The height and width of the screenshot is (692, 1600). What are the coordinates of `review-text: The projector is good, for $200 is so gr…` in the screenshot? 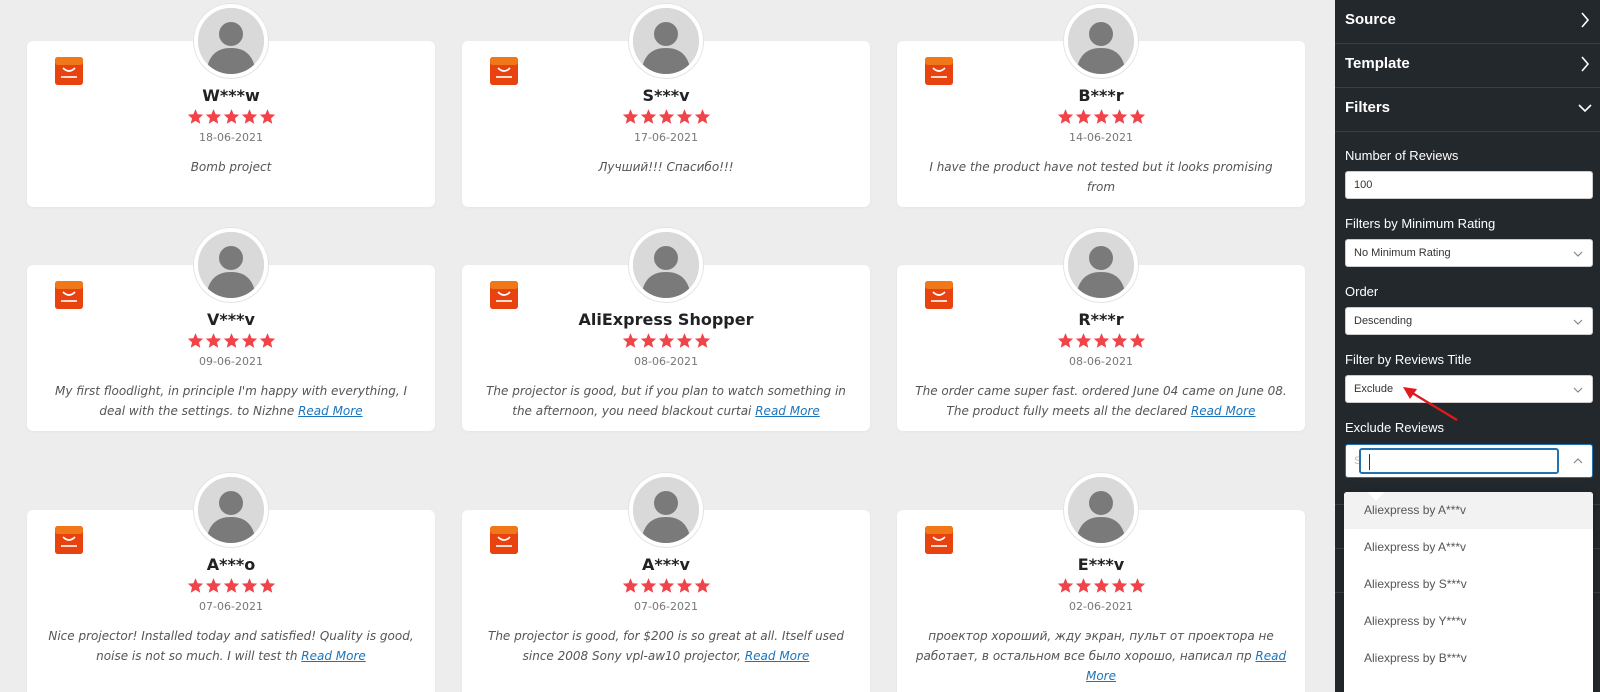 It's located at (666, 646).